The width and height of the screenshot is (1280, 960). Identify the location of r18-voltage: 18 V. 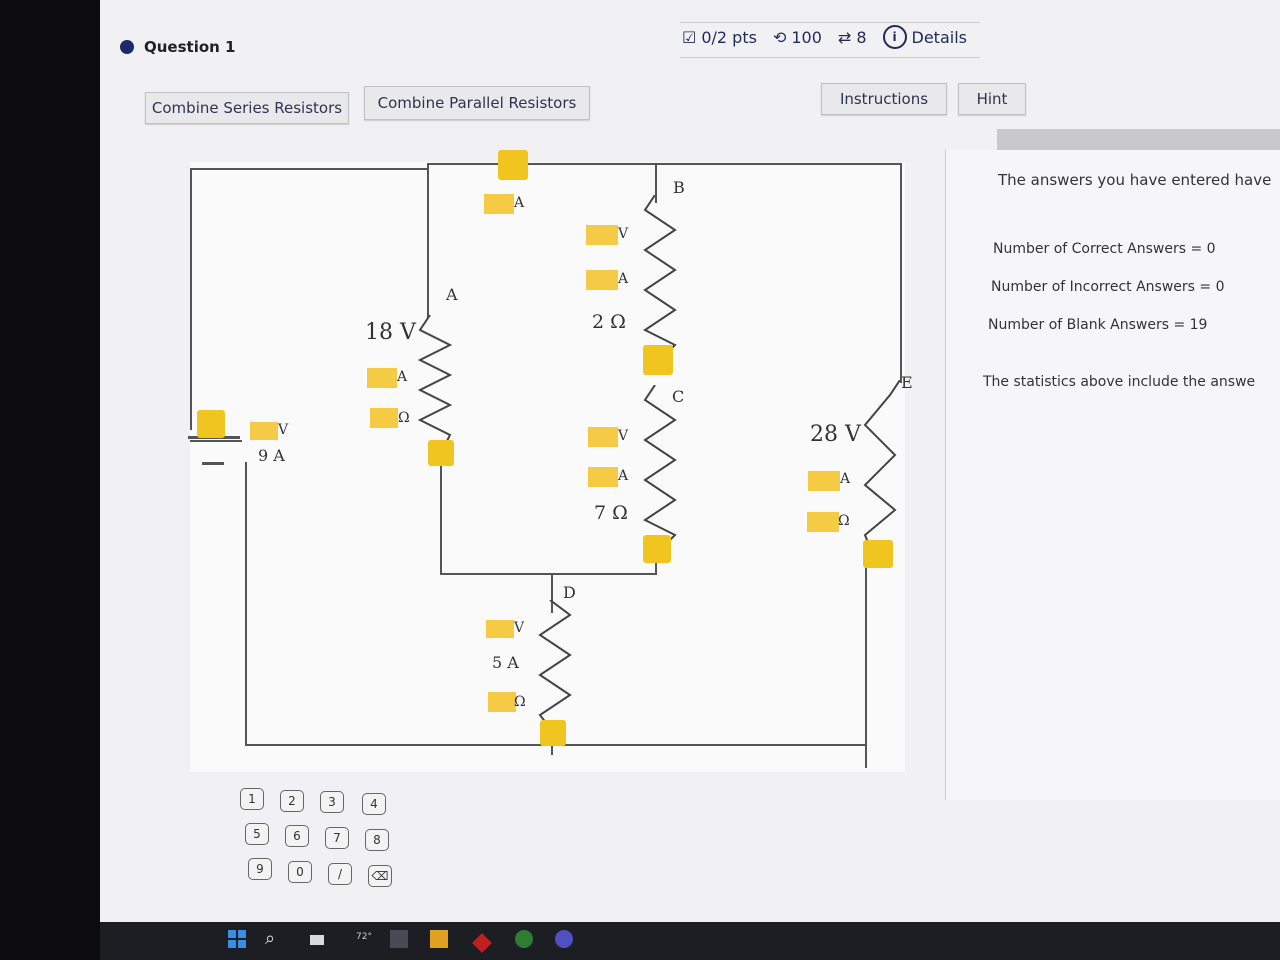
(390, 332).